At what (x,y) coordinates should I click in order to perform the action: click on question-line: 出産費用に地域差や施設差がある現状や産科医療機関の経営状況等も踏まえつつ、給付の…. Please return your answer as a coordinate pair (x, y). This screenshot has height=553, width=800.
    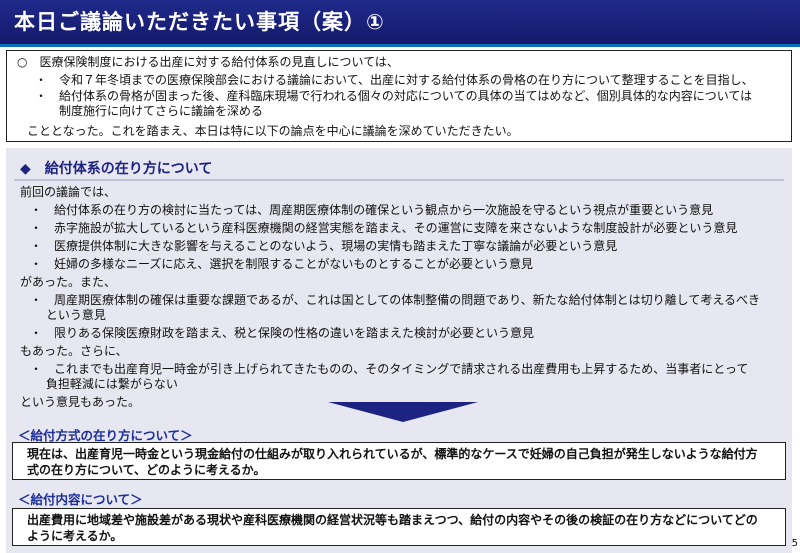
    Looking at the image, I should click on (392, 520).